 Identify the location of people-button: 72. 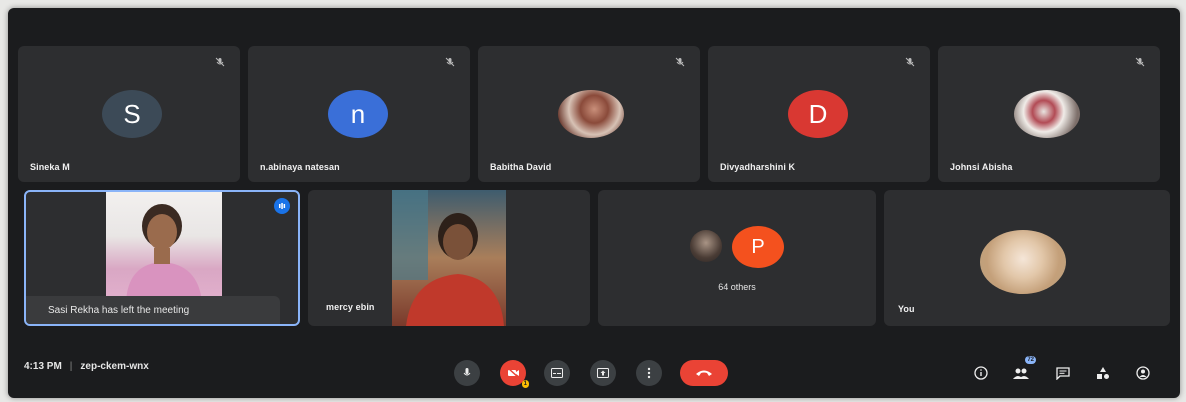
(1023, 370).